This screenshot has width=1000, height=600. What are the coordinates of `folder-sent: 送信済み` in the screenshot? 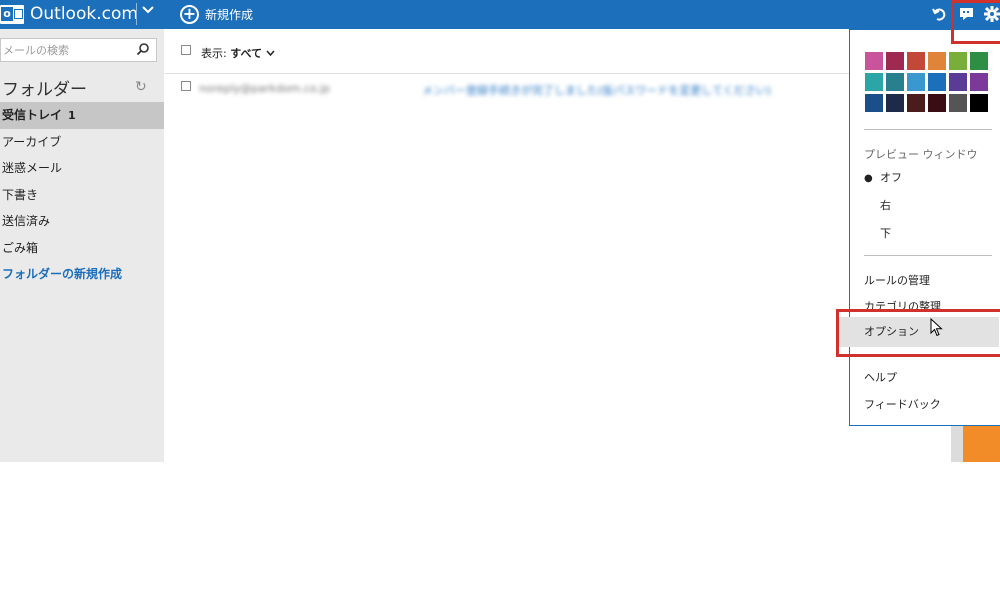 It's located at (82, 221).